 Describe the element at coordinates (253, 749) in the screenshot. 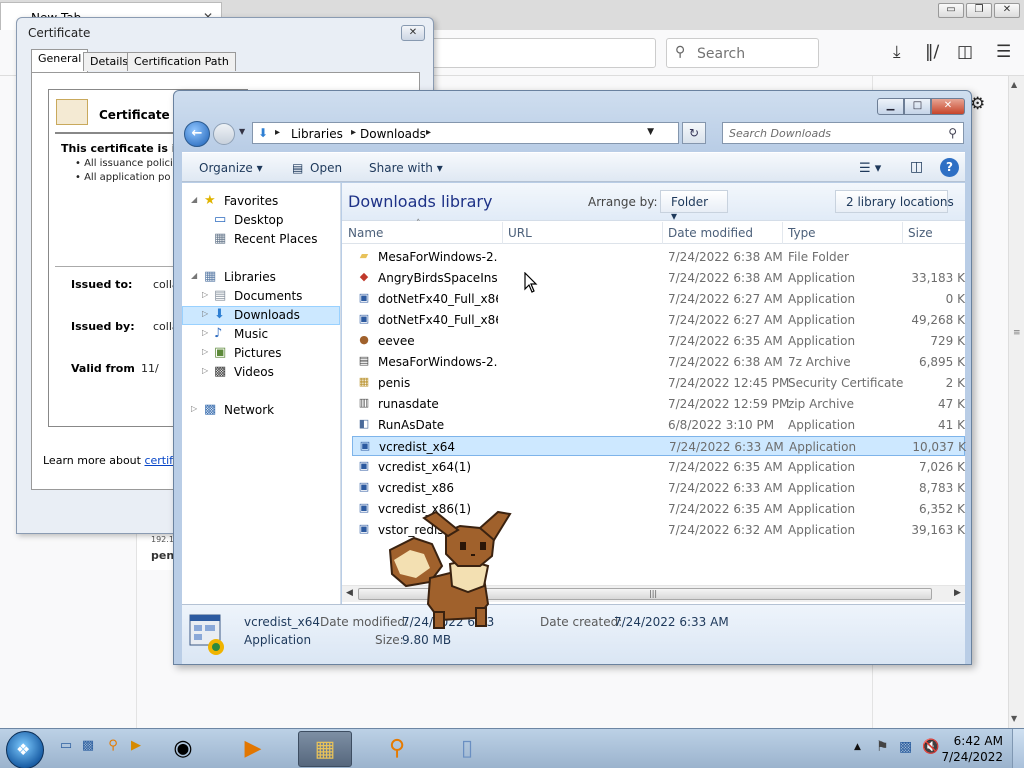

I see `taskbar-media-player: ▶` at that location.